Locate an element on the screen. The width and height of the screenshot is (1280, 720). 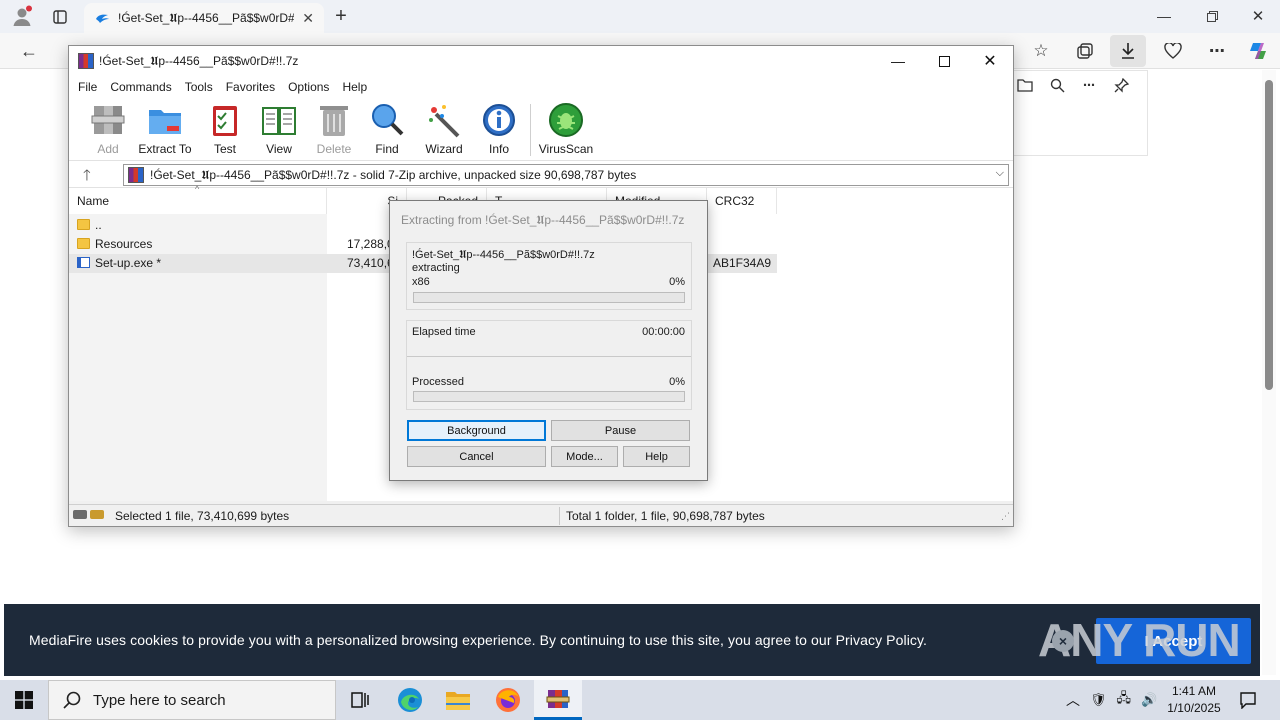
pin-icon is located at coordinates (1121, 85).